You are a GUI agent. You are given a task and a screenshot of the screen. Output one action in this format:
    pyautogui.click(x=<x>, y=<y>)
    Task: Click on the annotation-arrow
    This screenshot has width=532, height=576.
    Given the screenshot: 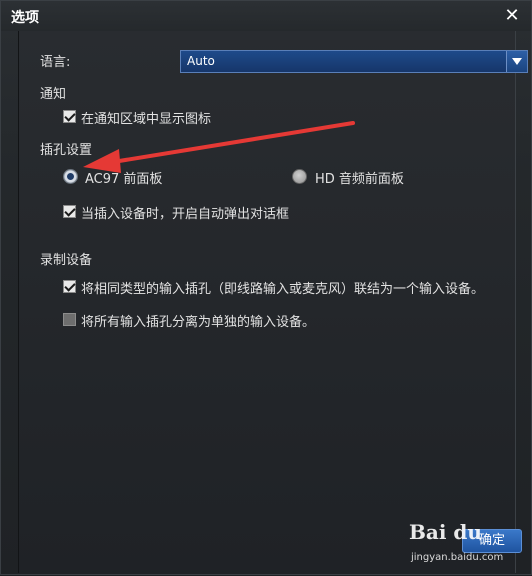 What is the action you would take?
    pyautogui.click(x=219, y=147)
    